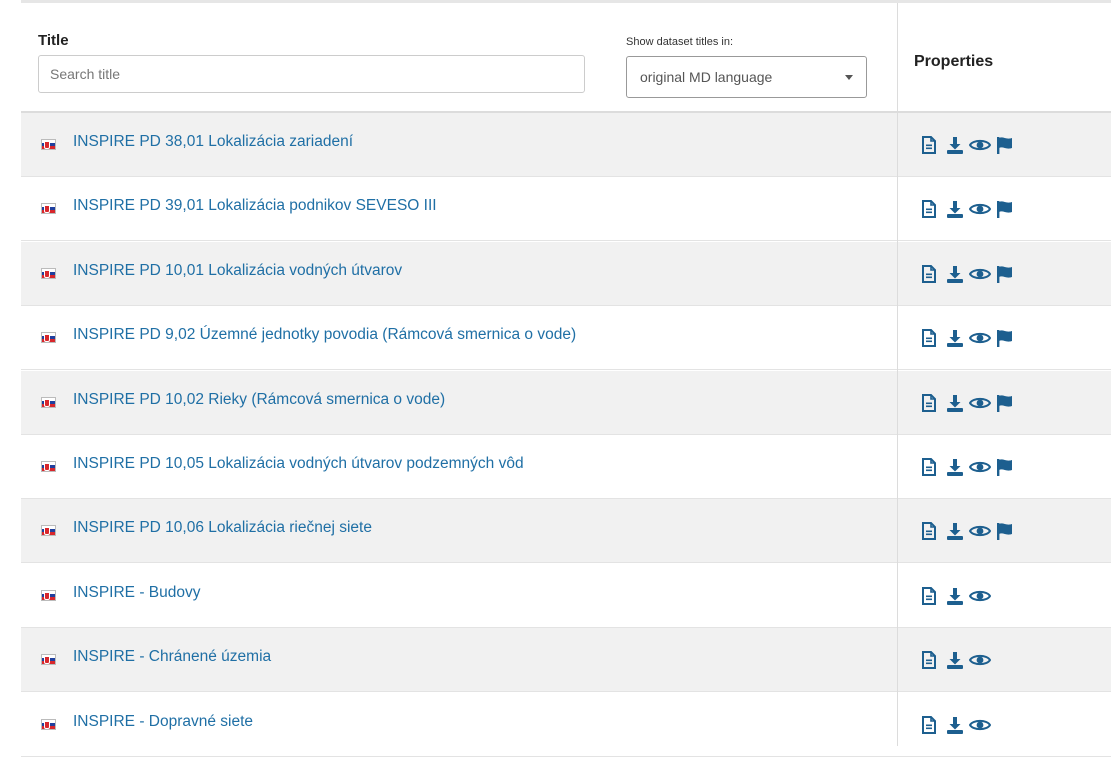 The width and height of the screenshot is (1111, 757). What do you see at coordinates (172, 657) in the screenshot?
I see `dataset-title-link: INSPIRE - Chránené územia` at bounding box center [172, 657].